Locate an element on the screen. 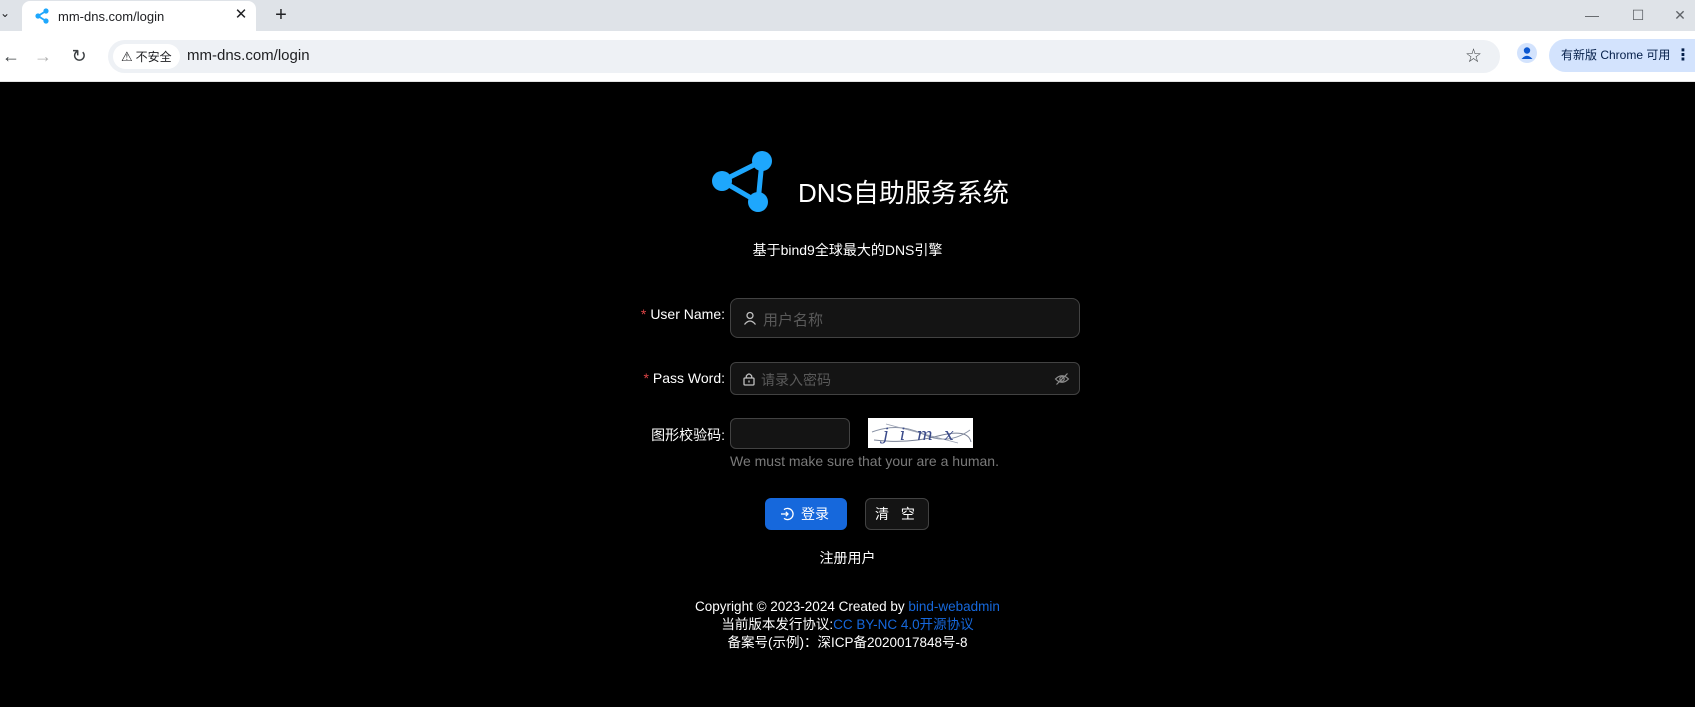 The width and height of the screenshot is (1695, 707). security-label: 不安全 is located at coordinates (153, 57).